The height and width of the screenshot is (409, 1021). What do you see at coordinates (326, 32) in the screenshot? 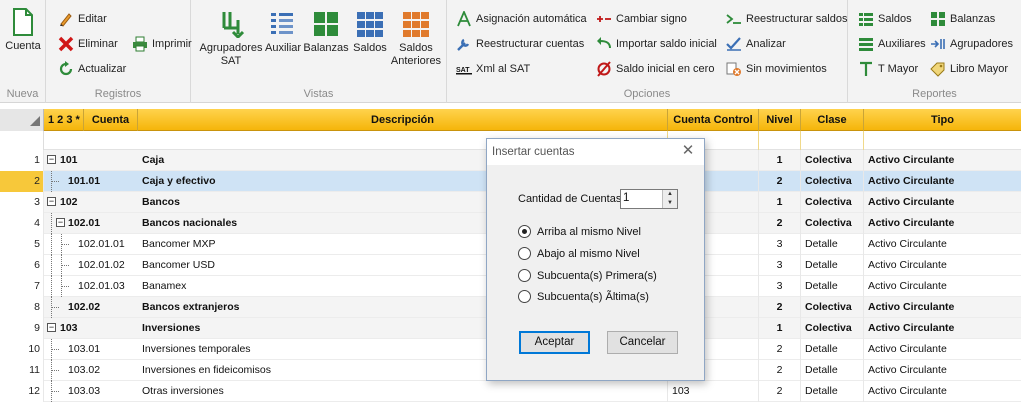
I see `balances-view-button: Balanzas` at bounding box center [326, 32].